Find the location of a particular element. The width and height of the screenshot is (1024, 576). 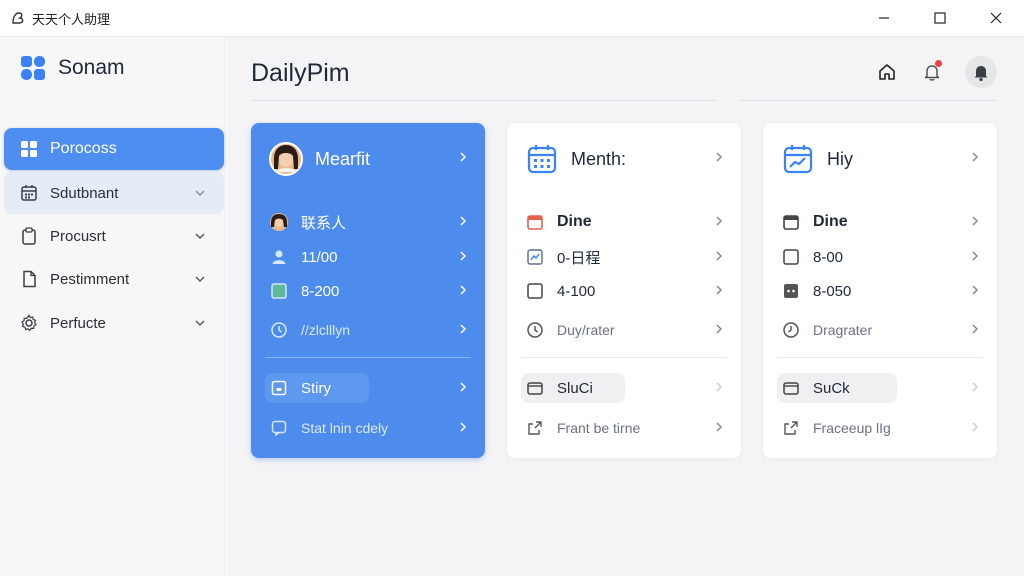

list-item: Stat lnin cdely is located at coordinates (369, 428).